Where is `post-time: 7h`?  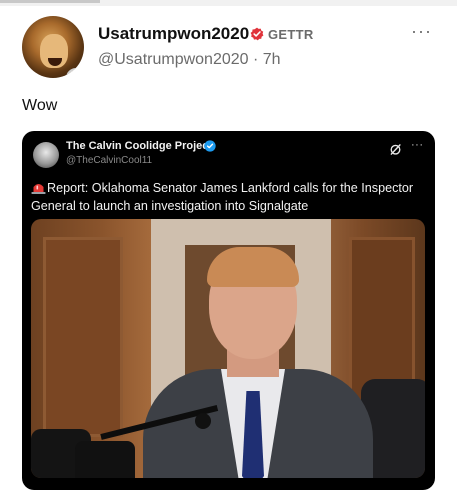 post-time: 7h is located at coordinates (271, 59).